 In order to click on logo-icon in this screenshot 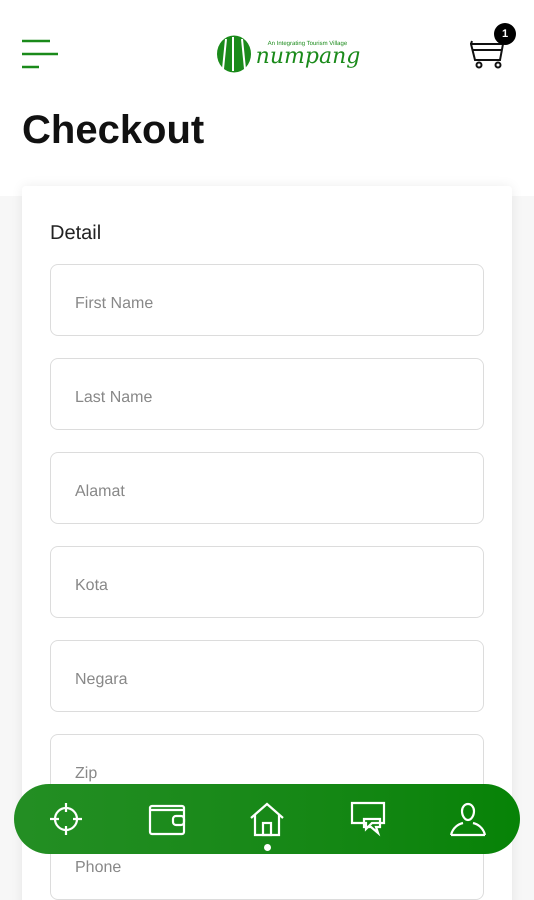, I will do `click(234, 54)`.